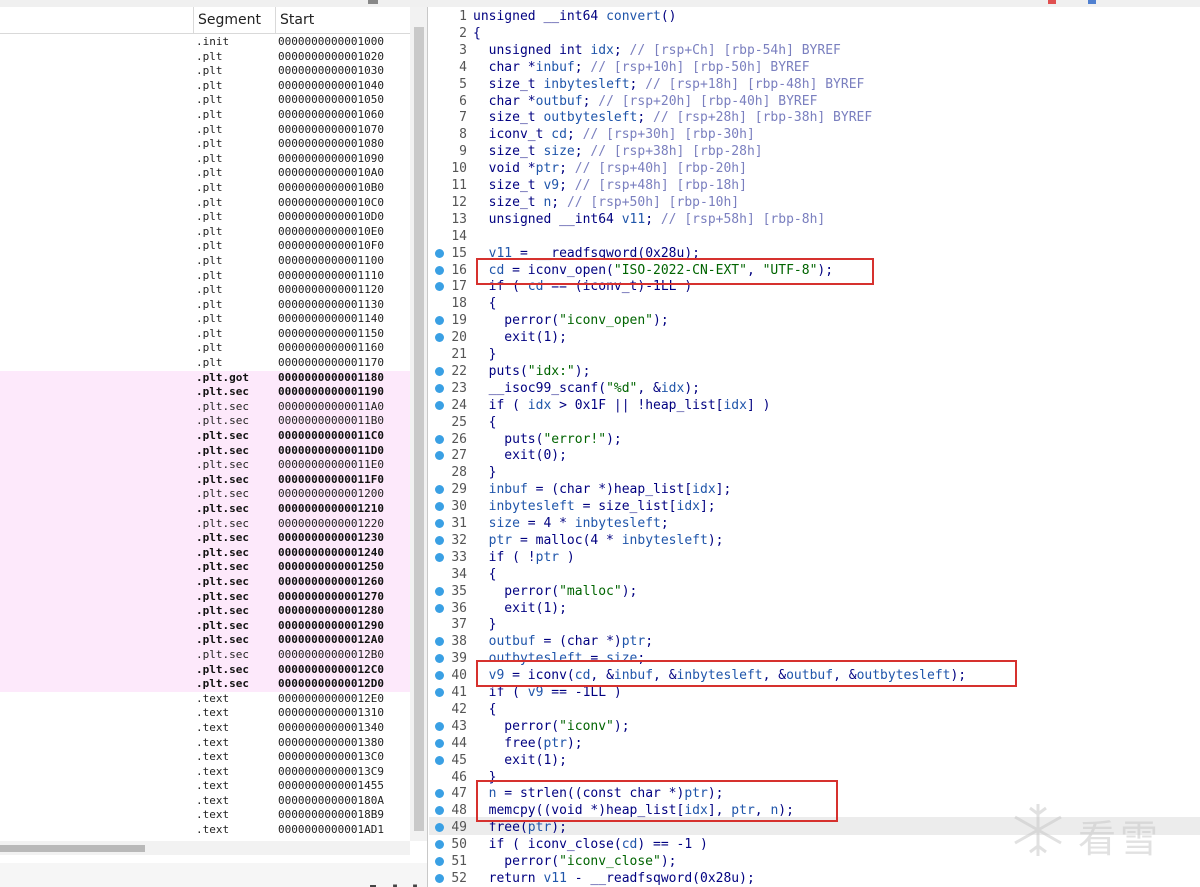 The height and width of the screenshot is (887, 1200). Describe the element at coordinates (205, 334) in the screenshot. I see `table-row: .plt 0000000000001150` at that location.